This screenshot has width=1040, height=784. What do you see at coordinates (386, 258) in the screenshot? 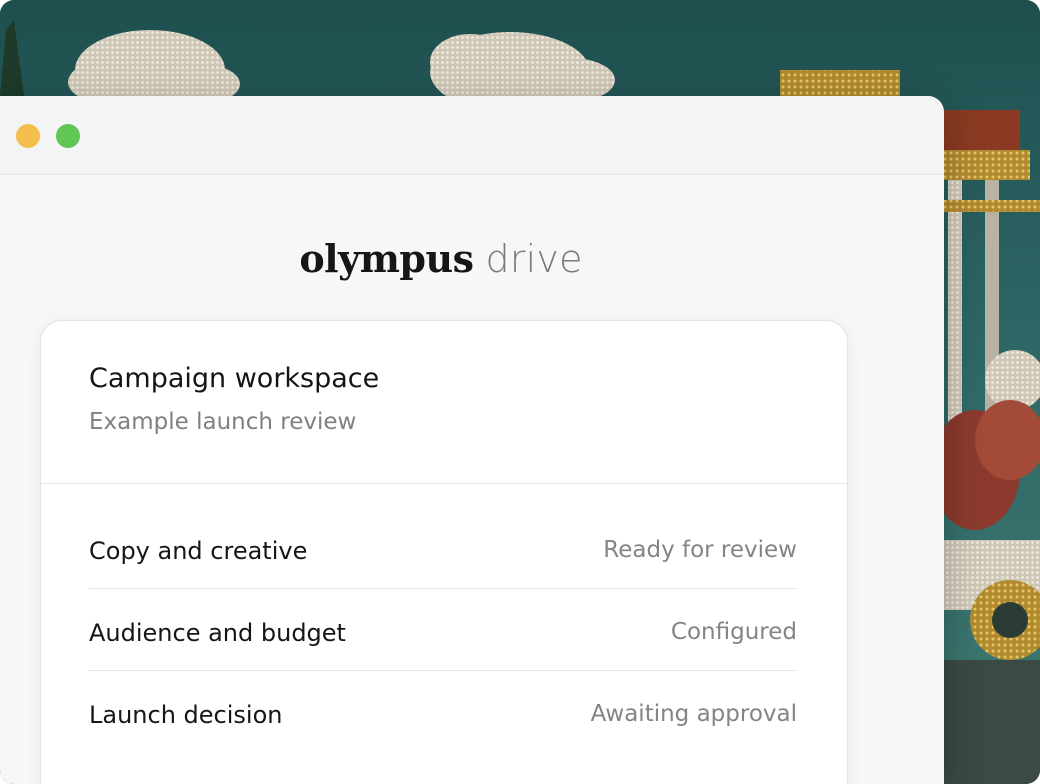
I see `logo-brand: olympus` at bounding box center [386, 258].